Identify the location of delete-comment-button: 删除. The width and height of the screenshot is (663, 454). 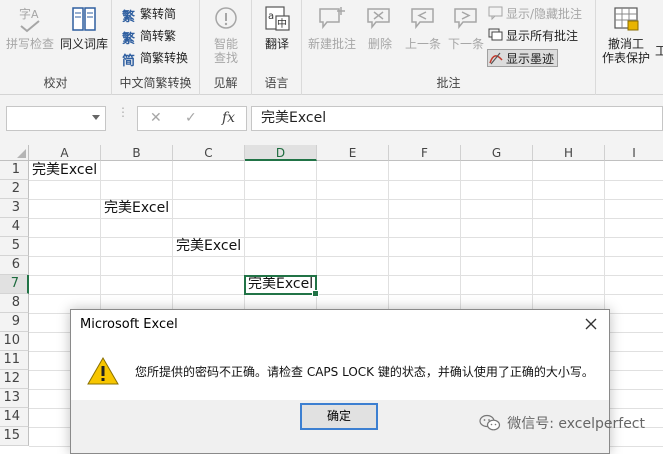
(380, 27).